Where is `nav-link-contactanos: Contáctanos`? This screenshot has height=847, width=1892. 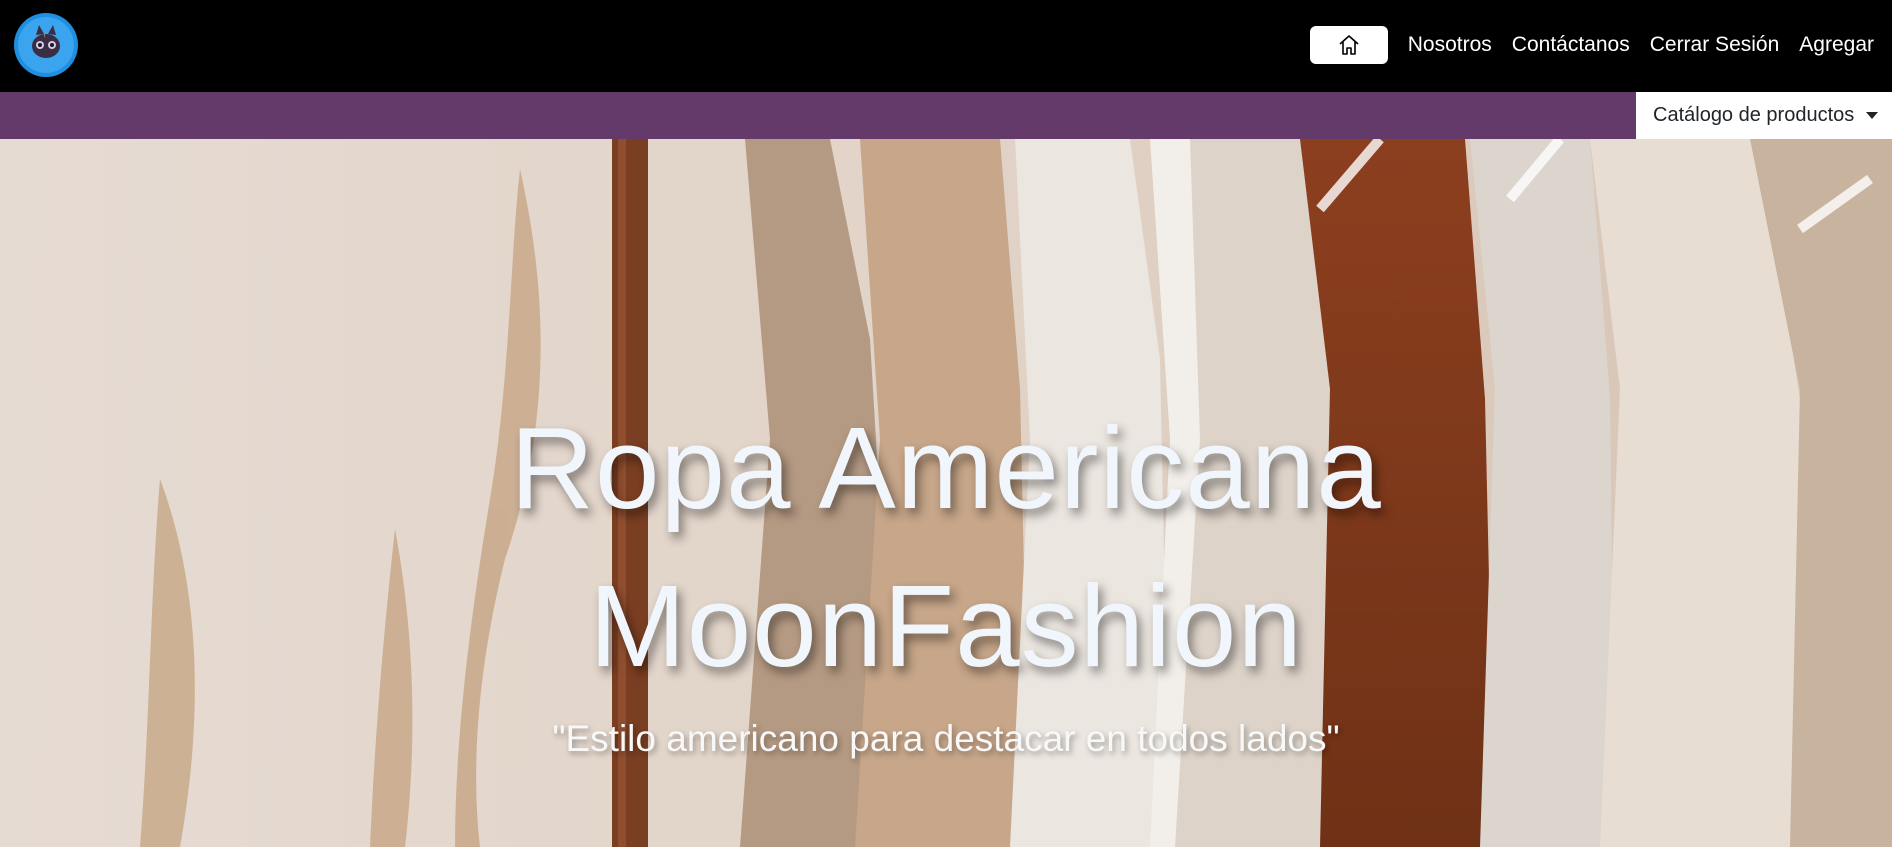
nav-link-contactanos: Contáctanos is located at coordinates (1571, 45).